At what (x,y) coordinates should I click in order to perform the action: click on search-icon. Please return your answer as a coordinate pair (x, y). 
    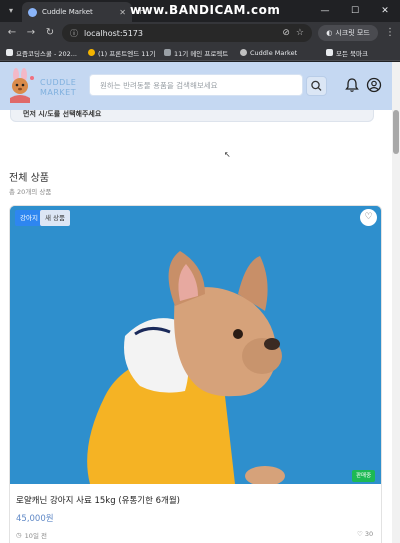
    Looking at the image, I should click on (316, 85).